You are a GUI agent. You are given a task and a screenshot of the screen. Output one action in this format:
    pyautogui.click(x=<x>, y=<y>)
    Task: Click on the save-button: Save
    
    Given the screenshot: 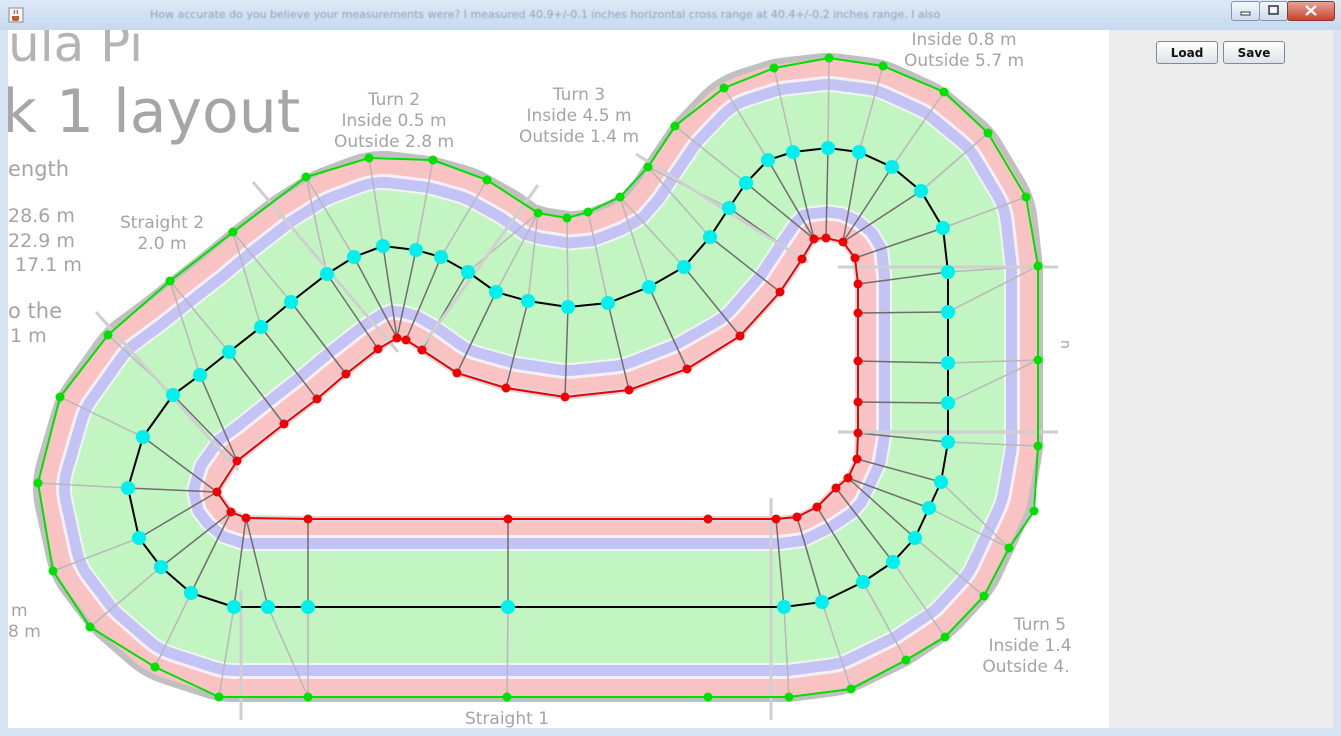 What is the action you would take?
    pyautogui.click(x=1254, y=52)
    